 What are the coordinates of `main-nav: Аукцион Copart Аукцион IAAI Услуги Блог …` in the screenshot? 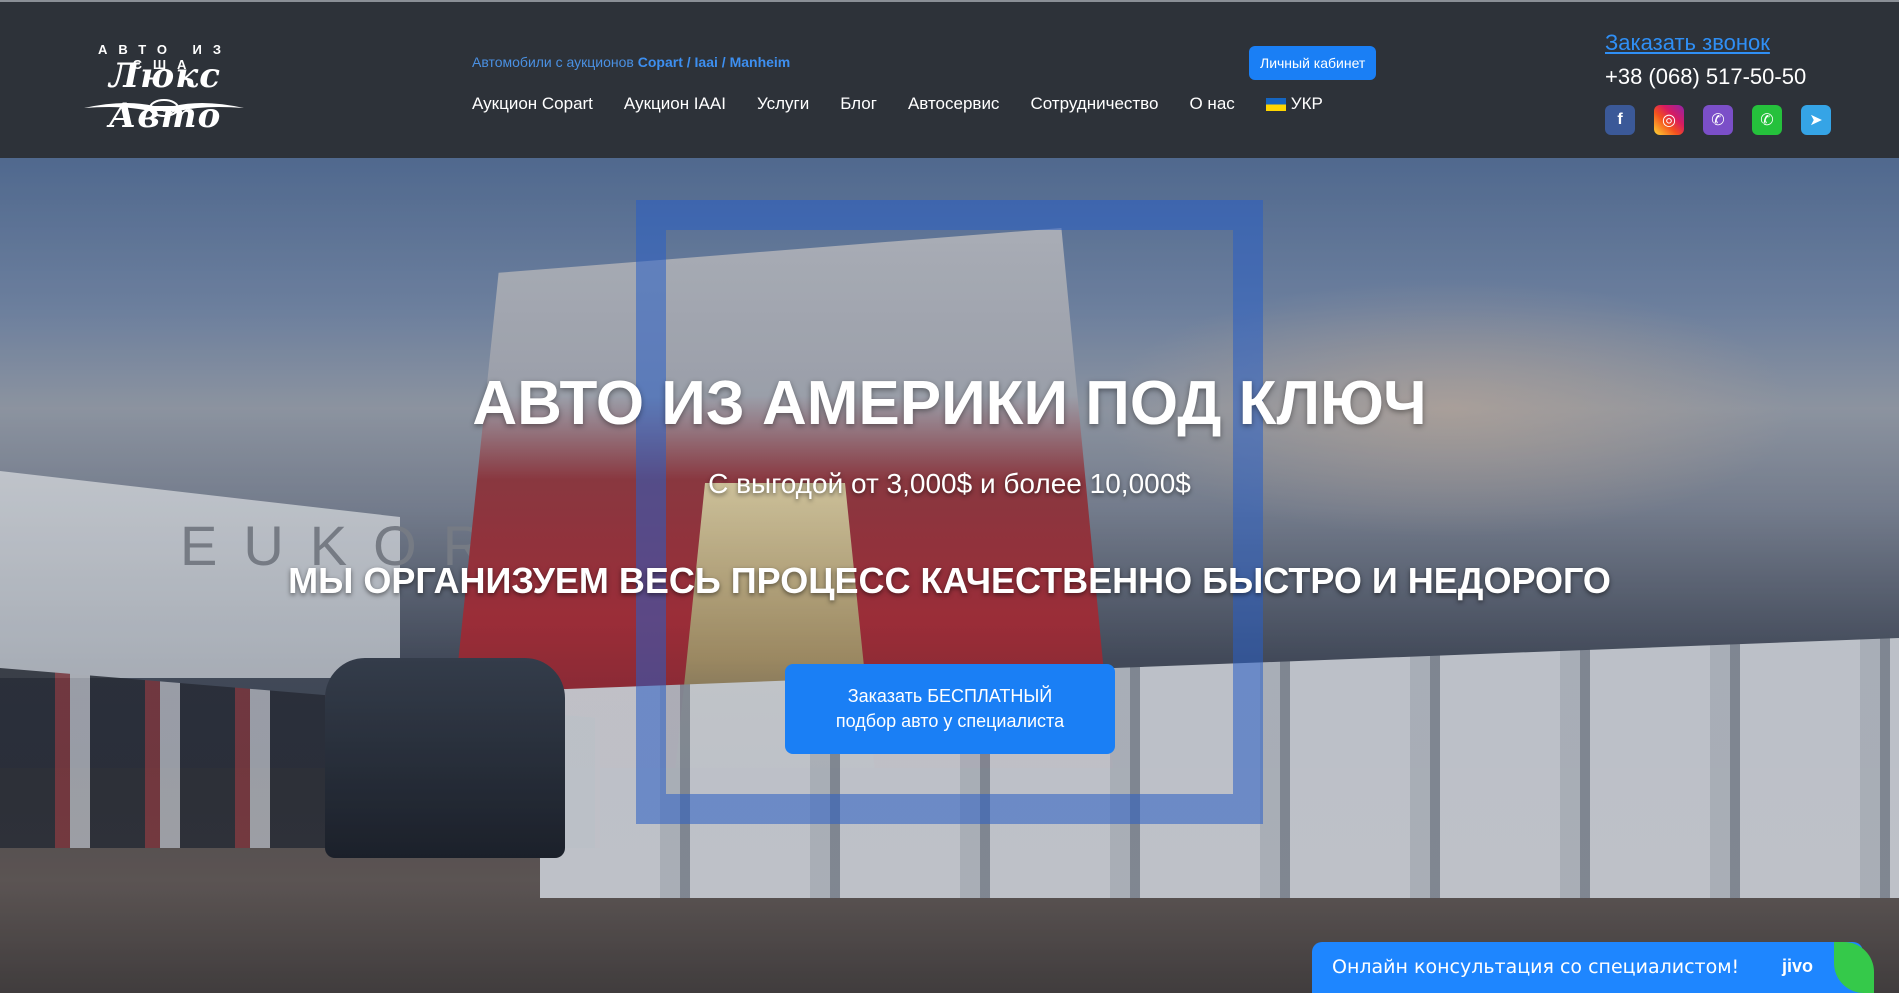 It's located at (897, 104).